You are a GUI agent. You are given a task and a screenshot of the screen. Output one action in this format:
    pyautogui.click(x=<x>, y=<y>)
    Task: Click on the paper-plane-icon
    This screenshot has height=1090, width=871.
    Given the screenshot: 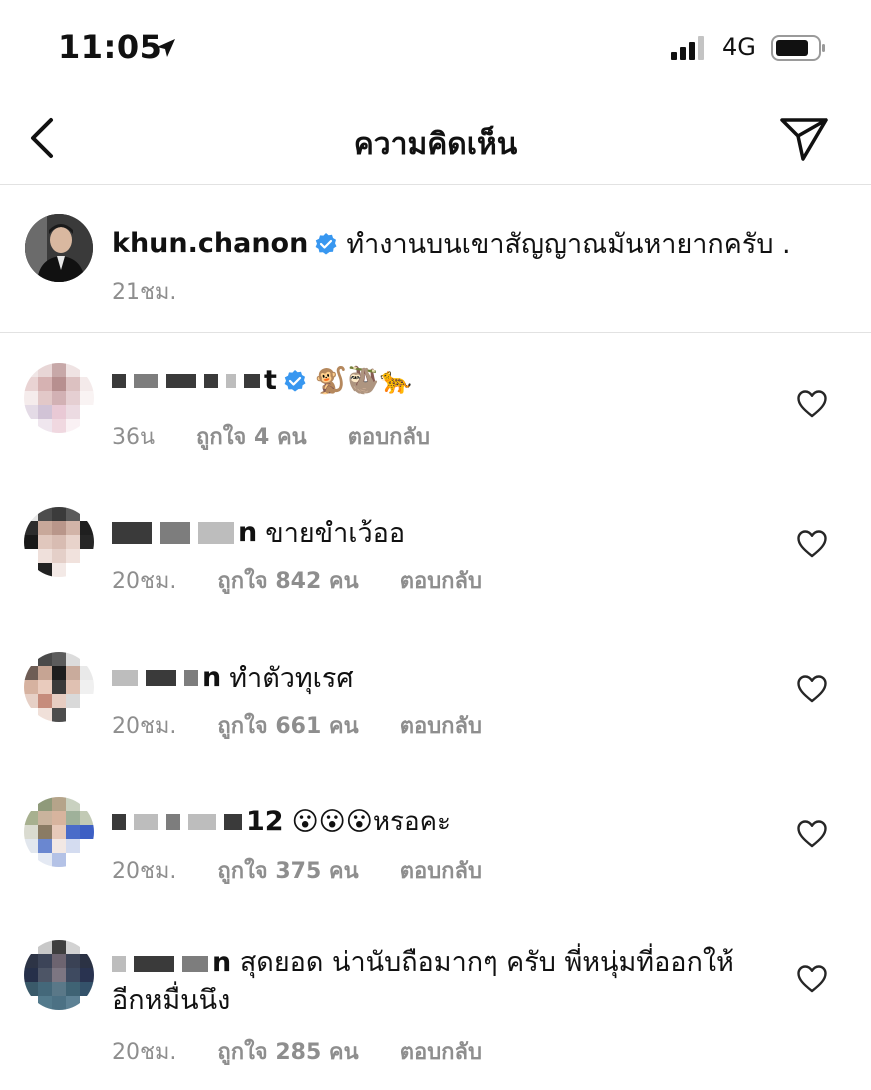 What is the action you would take?
    pyautogui.click(x=804, y=139)
    